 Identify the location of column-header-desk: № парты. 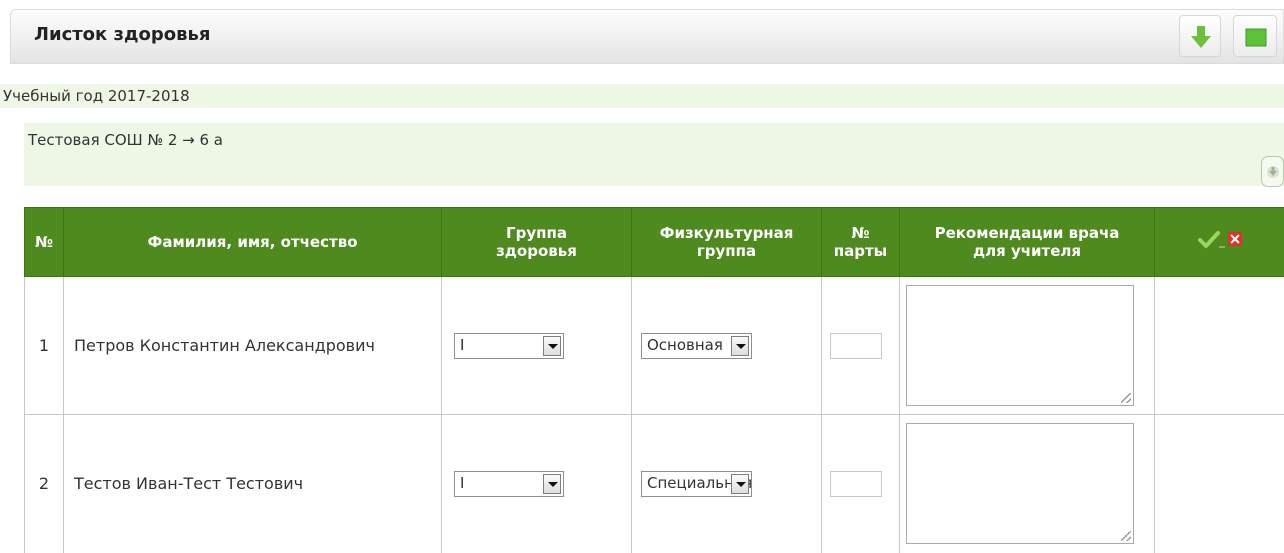
(861, 242).